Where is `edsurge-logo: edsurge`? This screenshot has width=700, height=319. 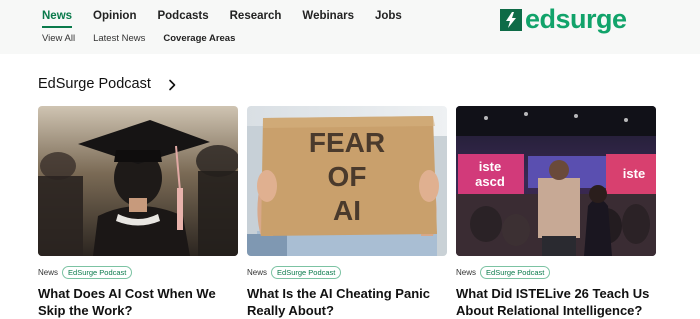
edsurge-logo: edsurge is located at coordinates (563, 19).